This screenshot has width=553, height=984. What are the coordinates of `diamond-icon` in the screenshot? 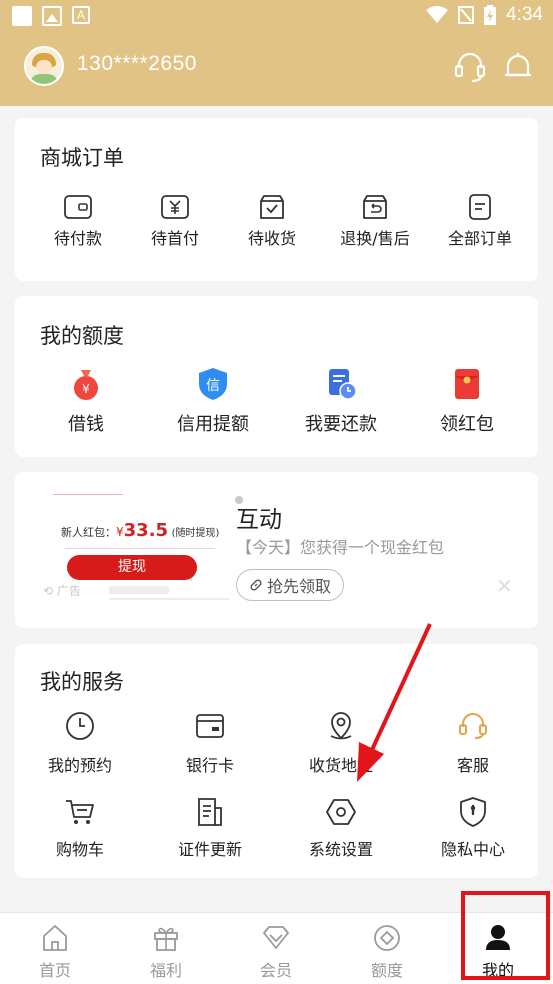 It's located at (276, 937).